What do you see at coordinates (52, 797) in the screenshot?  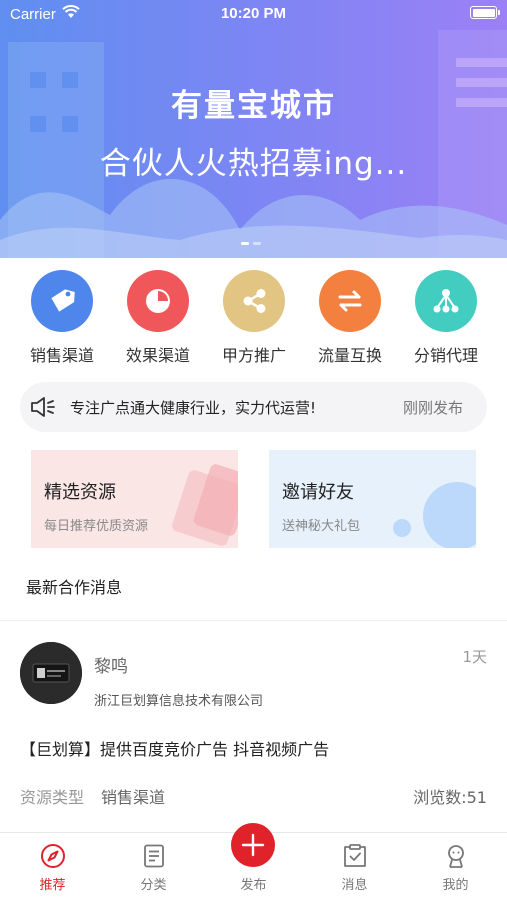 I see `resource-type-key: 资源类型` at bounding box center [52, 797].